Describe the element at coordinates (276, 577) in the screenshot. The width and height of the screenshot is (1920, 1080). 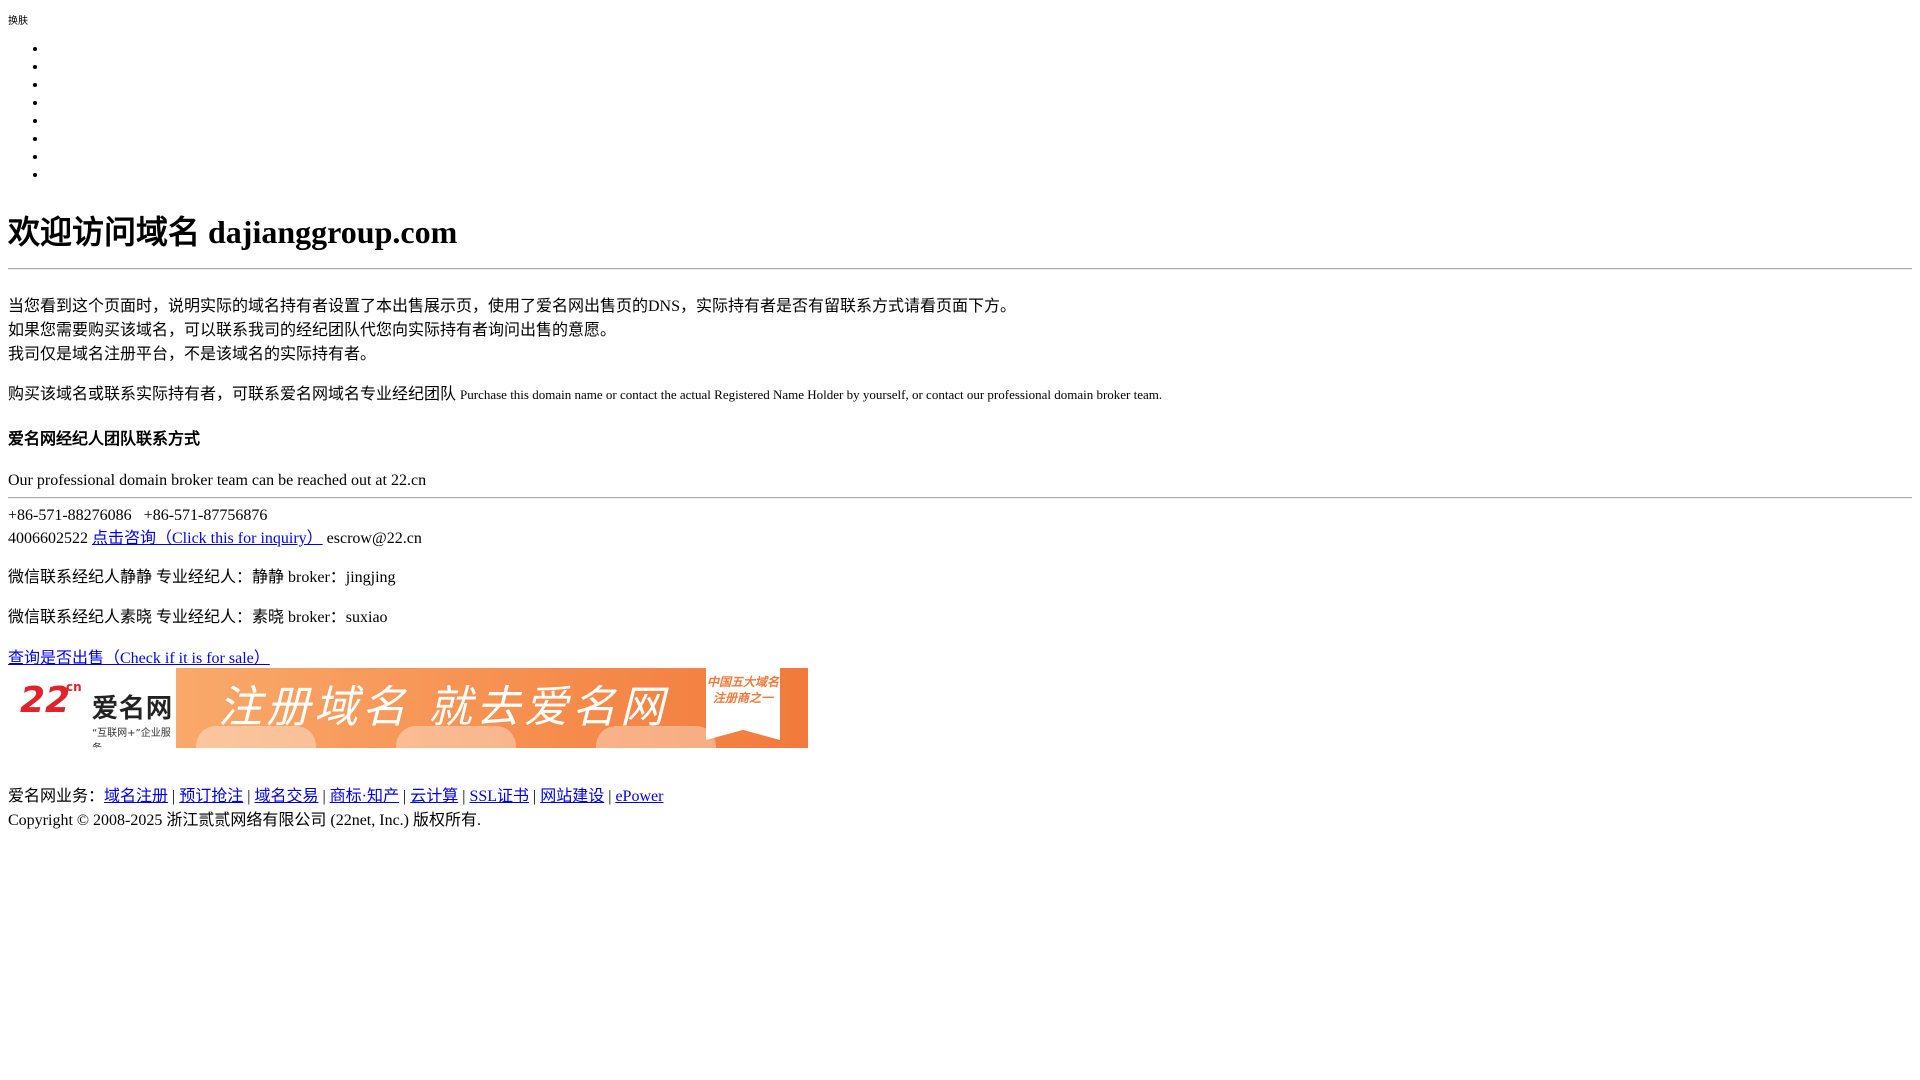
I see `broker-name: 专业经纪人：静静 broker：jingjing` at that location.